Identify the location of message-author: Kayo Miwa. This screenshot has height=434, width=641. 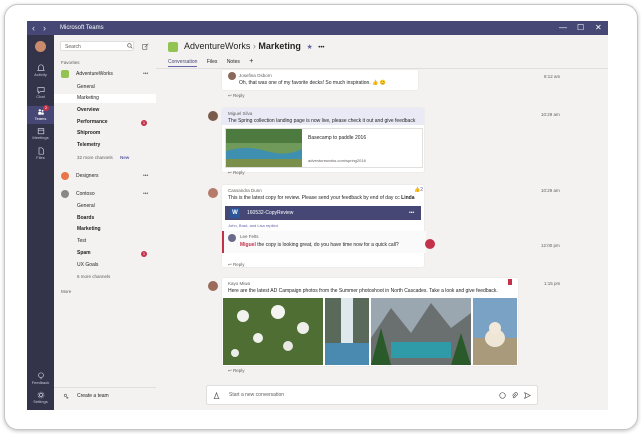
(239, 283).